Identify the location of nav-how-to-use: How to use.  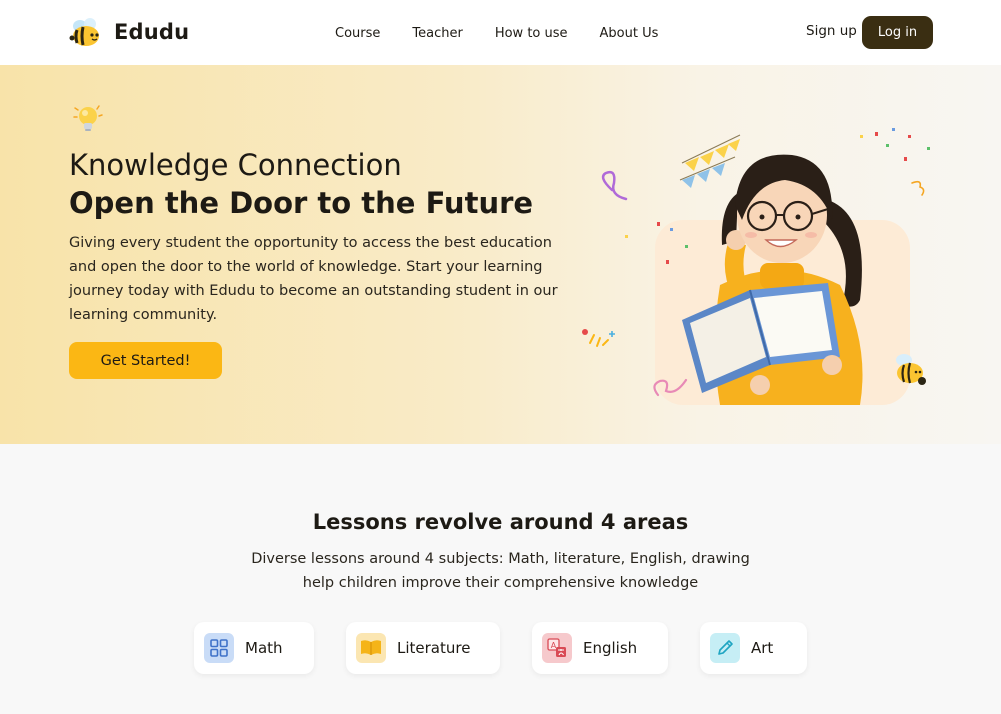
(531, 33).